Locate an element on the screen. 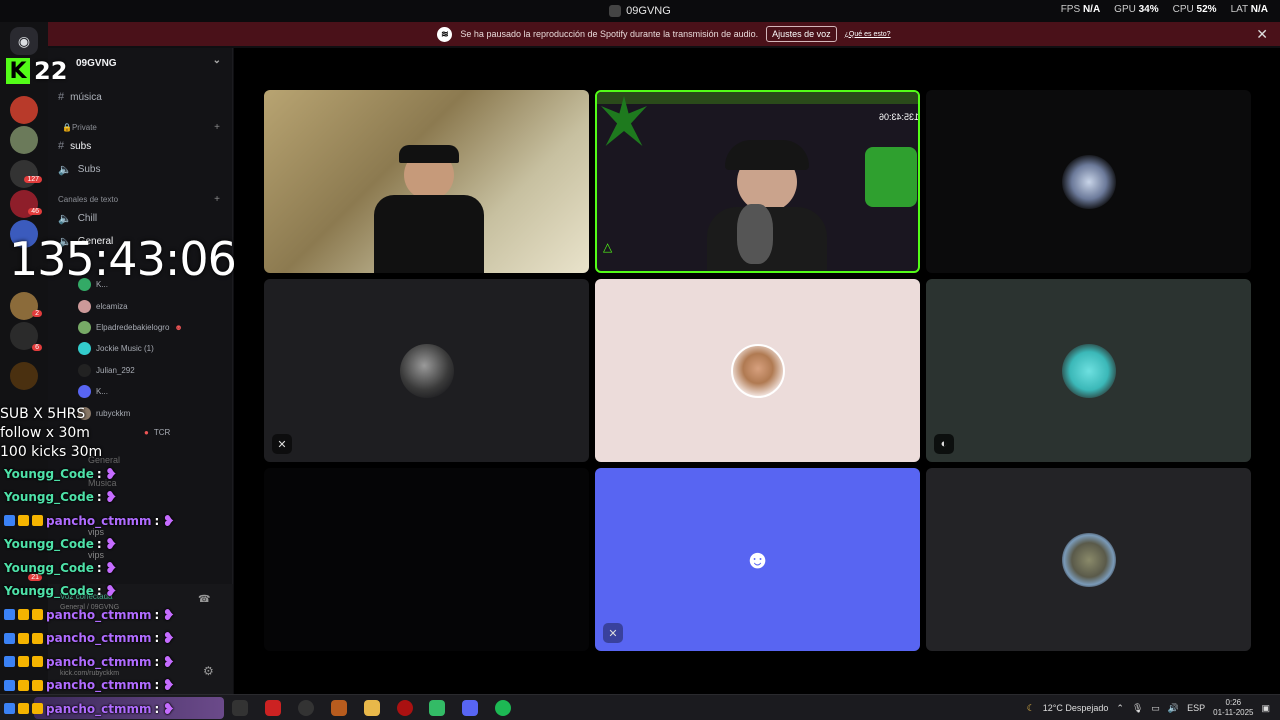  obs-icon is located at coordinates (306, 708).